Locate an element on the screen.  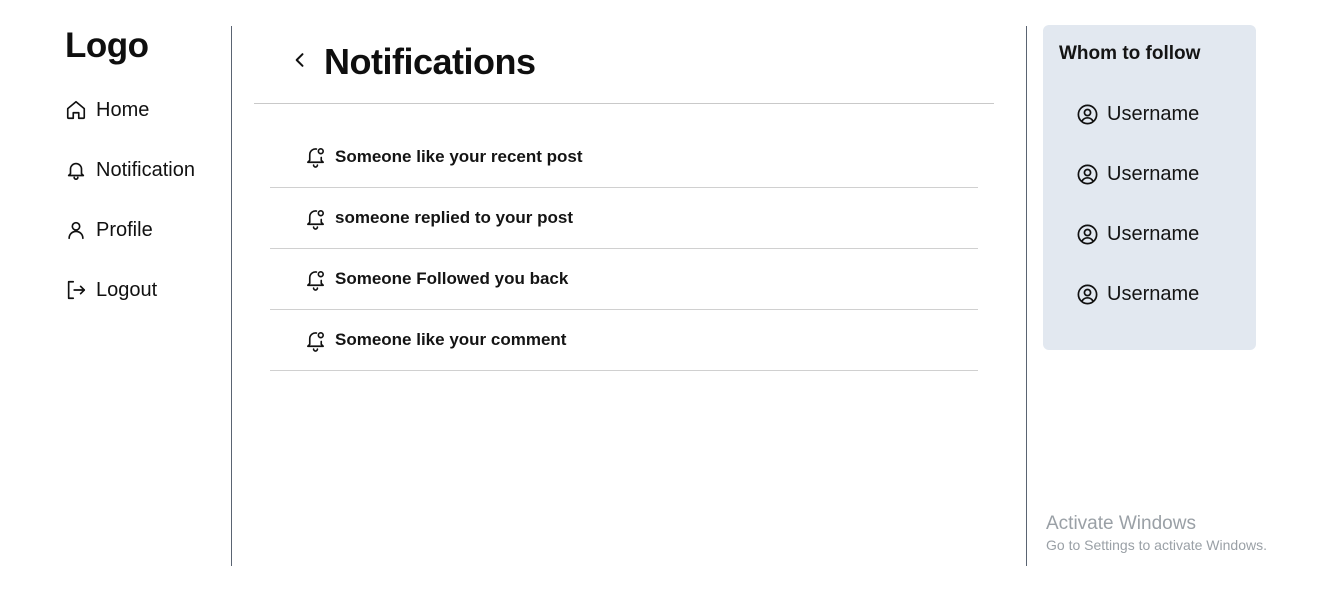
sidebar-item-profile: Profile is located at coordinates (109, 230).